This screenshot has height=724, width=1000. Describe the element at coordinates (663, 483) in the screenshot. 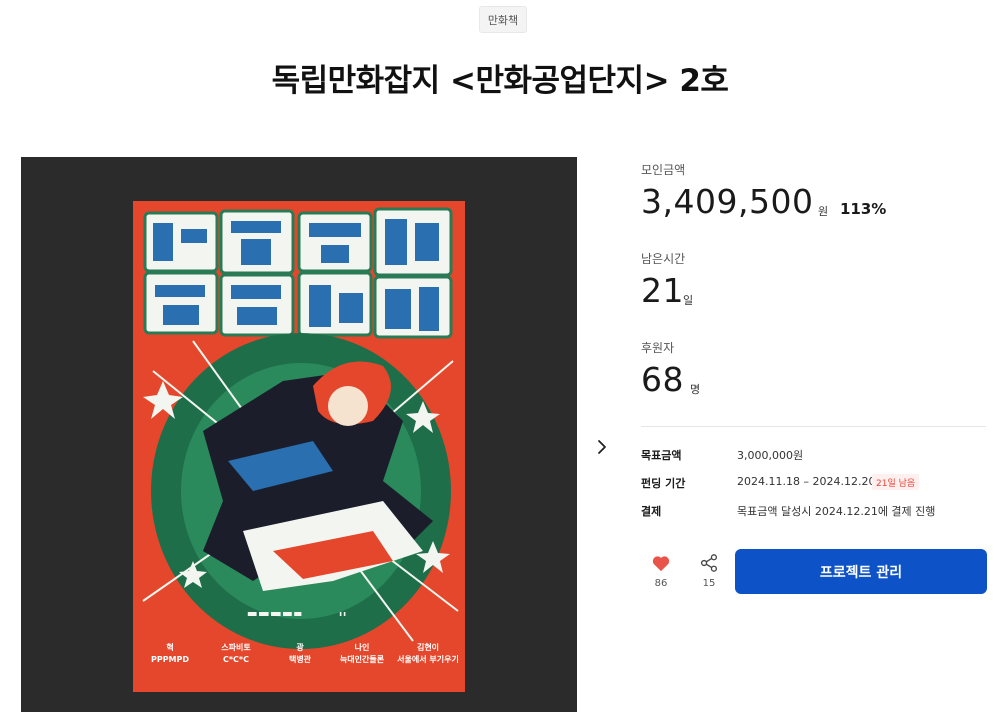

I see `period-label: 펀딩 기간` at that location.